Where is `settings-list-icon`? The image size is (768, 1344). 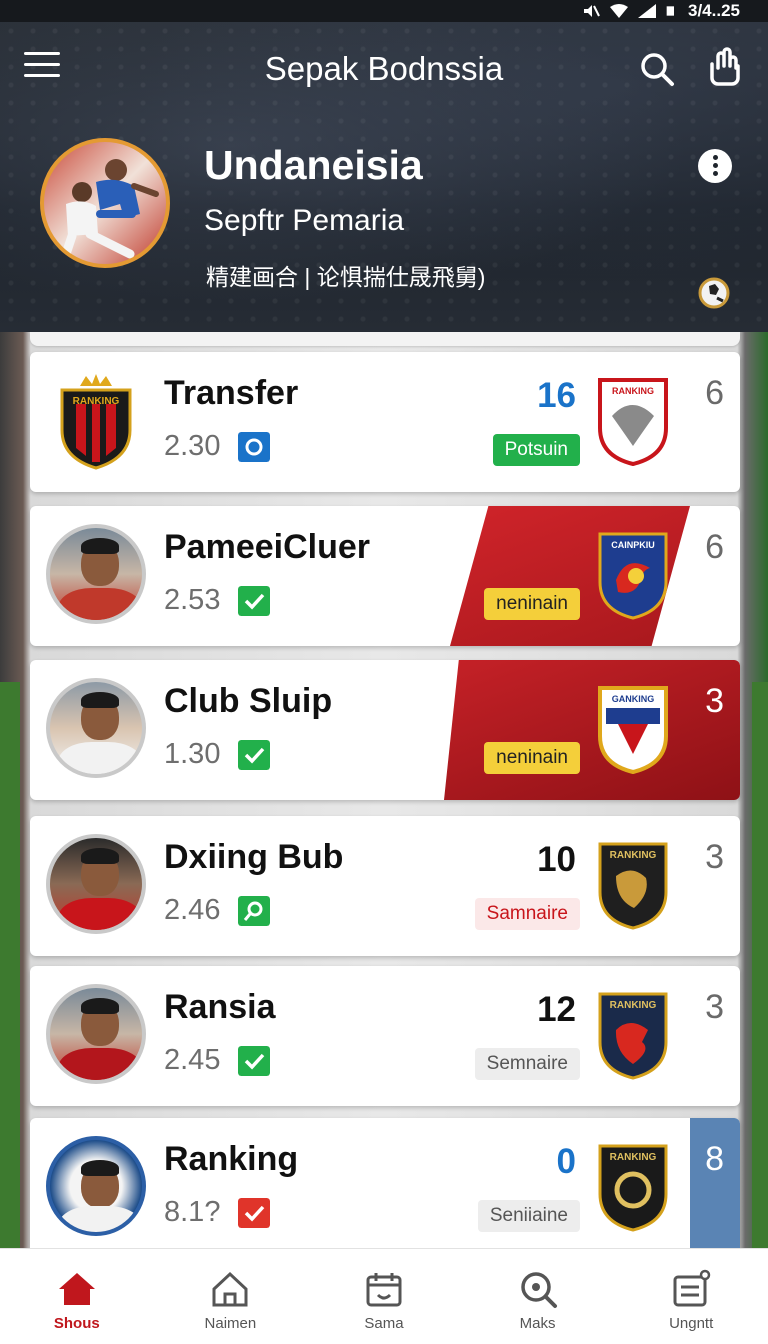 settings-list-icon is located at coordinates (692, 1288).